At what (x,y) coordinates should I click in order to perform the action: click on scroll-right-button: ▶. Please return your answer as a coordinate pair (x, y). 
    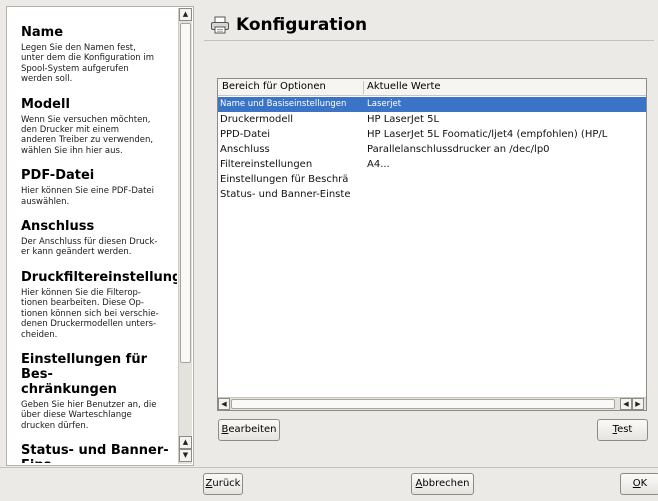
    Looking at the image, I should click on (638, 404).